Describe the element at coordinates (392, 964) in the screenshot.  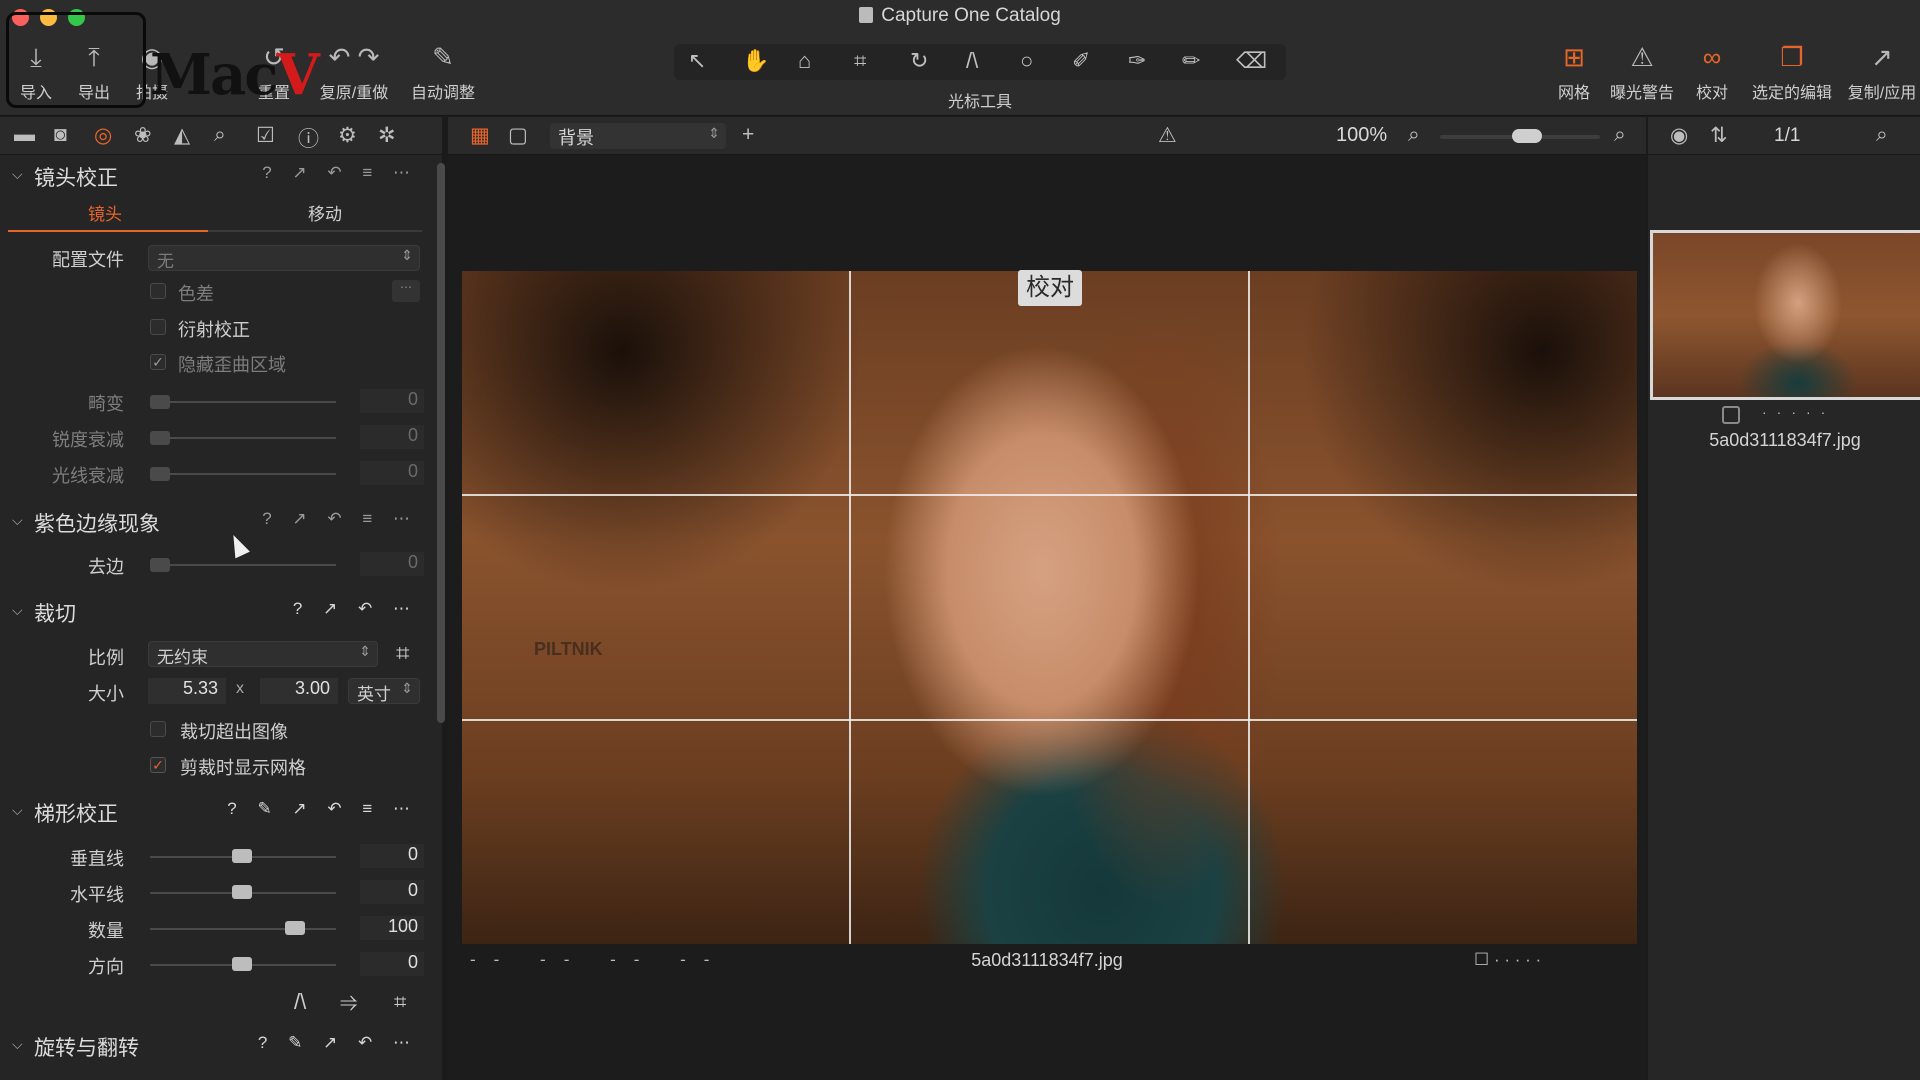
I see `direction-value: 0` at that location.